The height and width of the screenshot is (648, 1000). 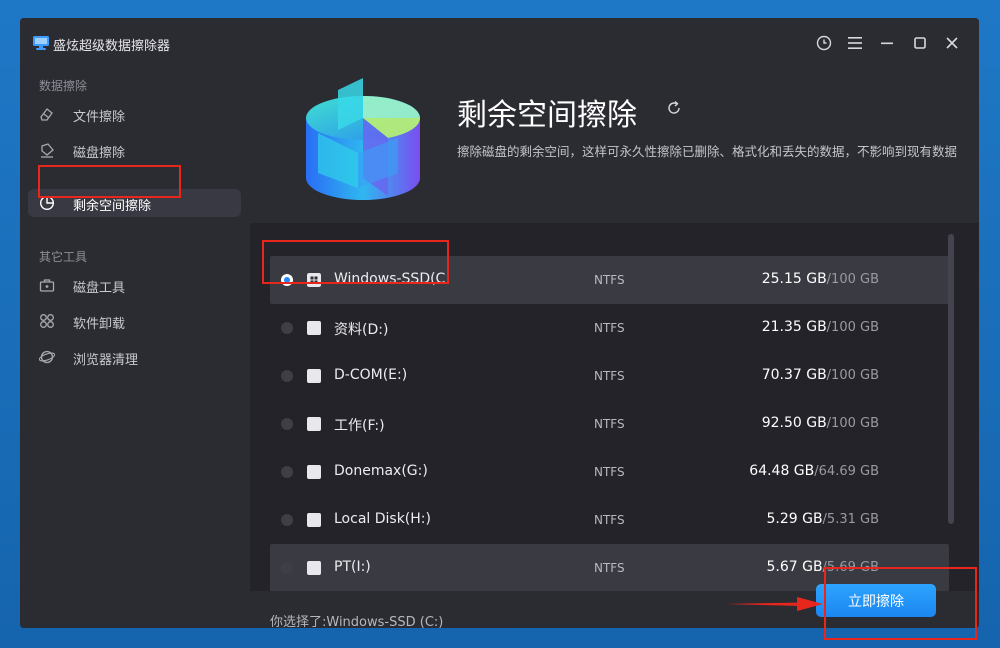 I want to click on drive-used: 70.37 GB, so click(x=794, y=375).